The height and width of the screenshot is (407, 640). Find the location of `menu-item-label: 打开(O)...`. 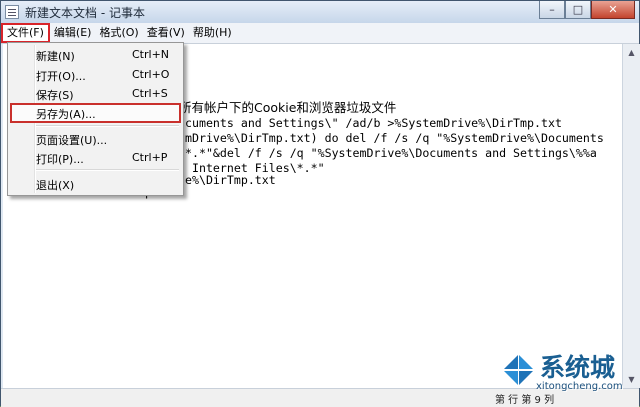

menu-item-label: 打开(O)... is located at coordinates (61, 76).